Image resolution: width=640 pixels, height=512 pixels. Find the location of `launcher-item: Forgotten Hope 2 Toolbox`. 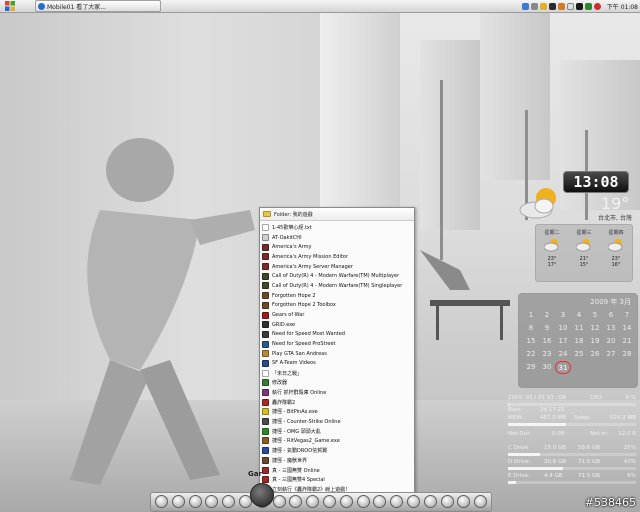

launcher-item: Forgotten Hope 2 Toolbox is located at coordinates (337, 306).